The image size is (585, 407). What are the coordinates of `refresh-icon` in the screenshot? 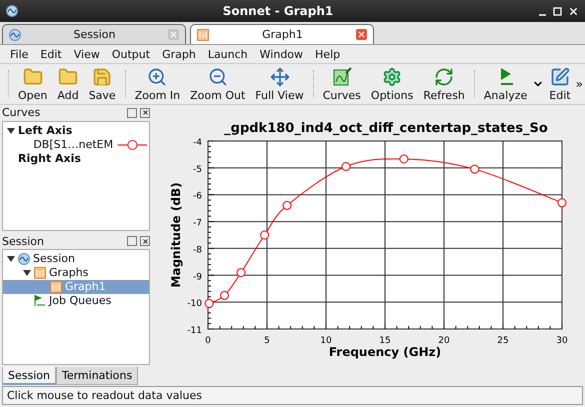 It's located at (444, 76).